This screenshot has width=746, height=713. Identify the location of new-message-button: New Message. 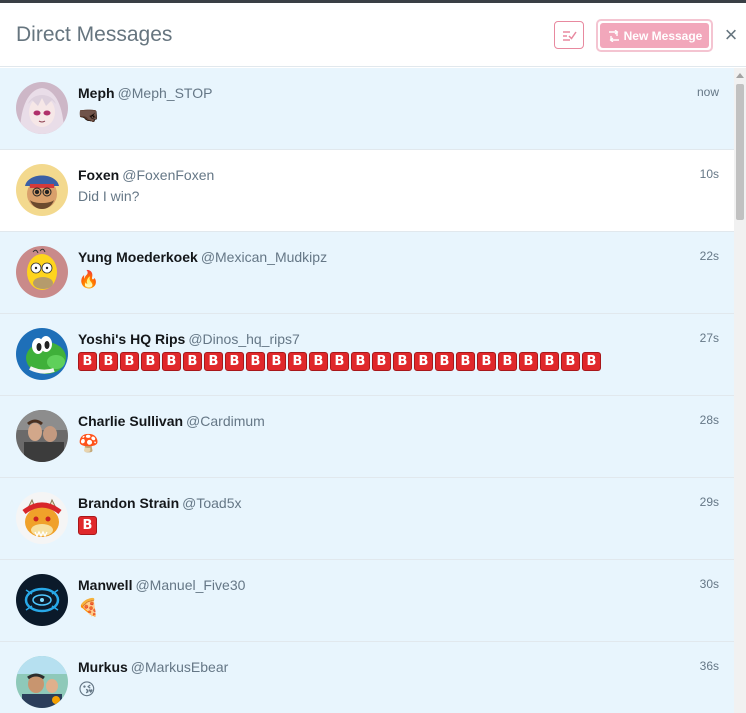
(654, 35).